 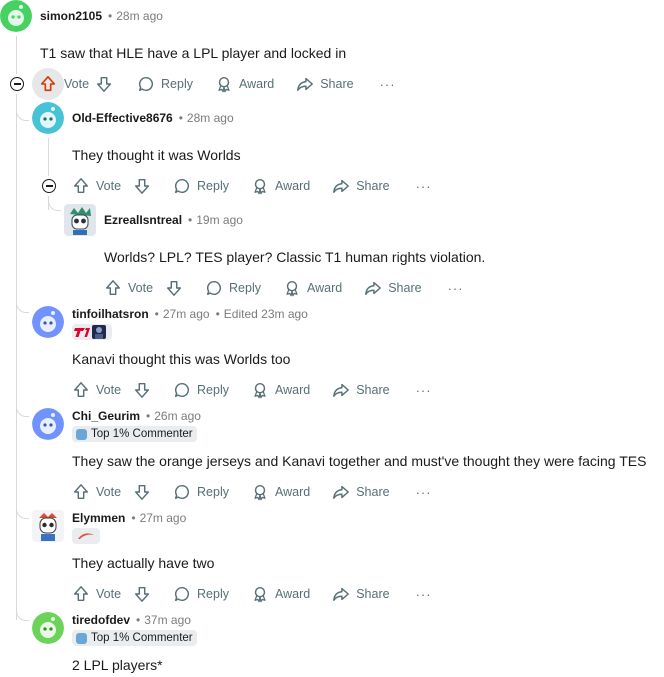 What do you see at coordinates (106, 416) in the screenshot?
I see `comment-author: Chi_Geurim` at bounding box center [106, 416].